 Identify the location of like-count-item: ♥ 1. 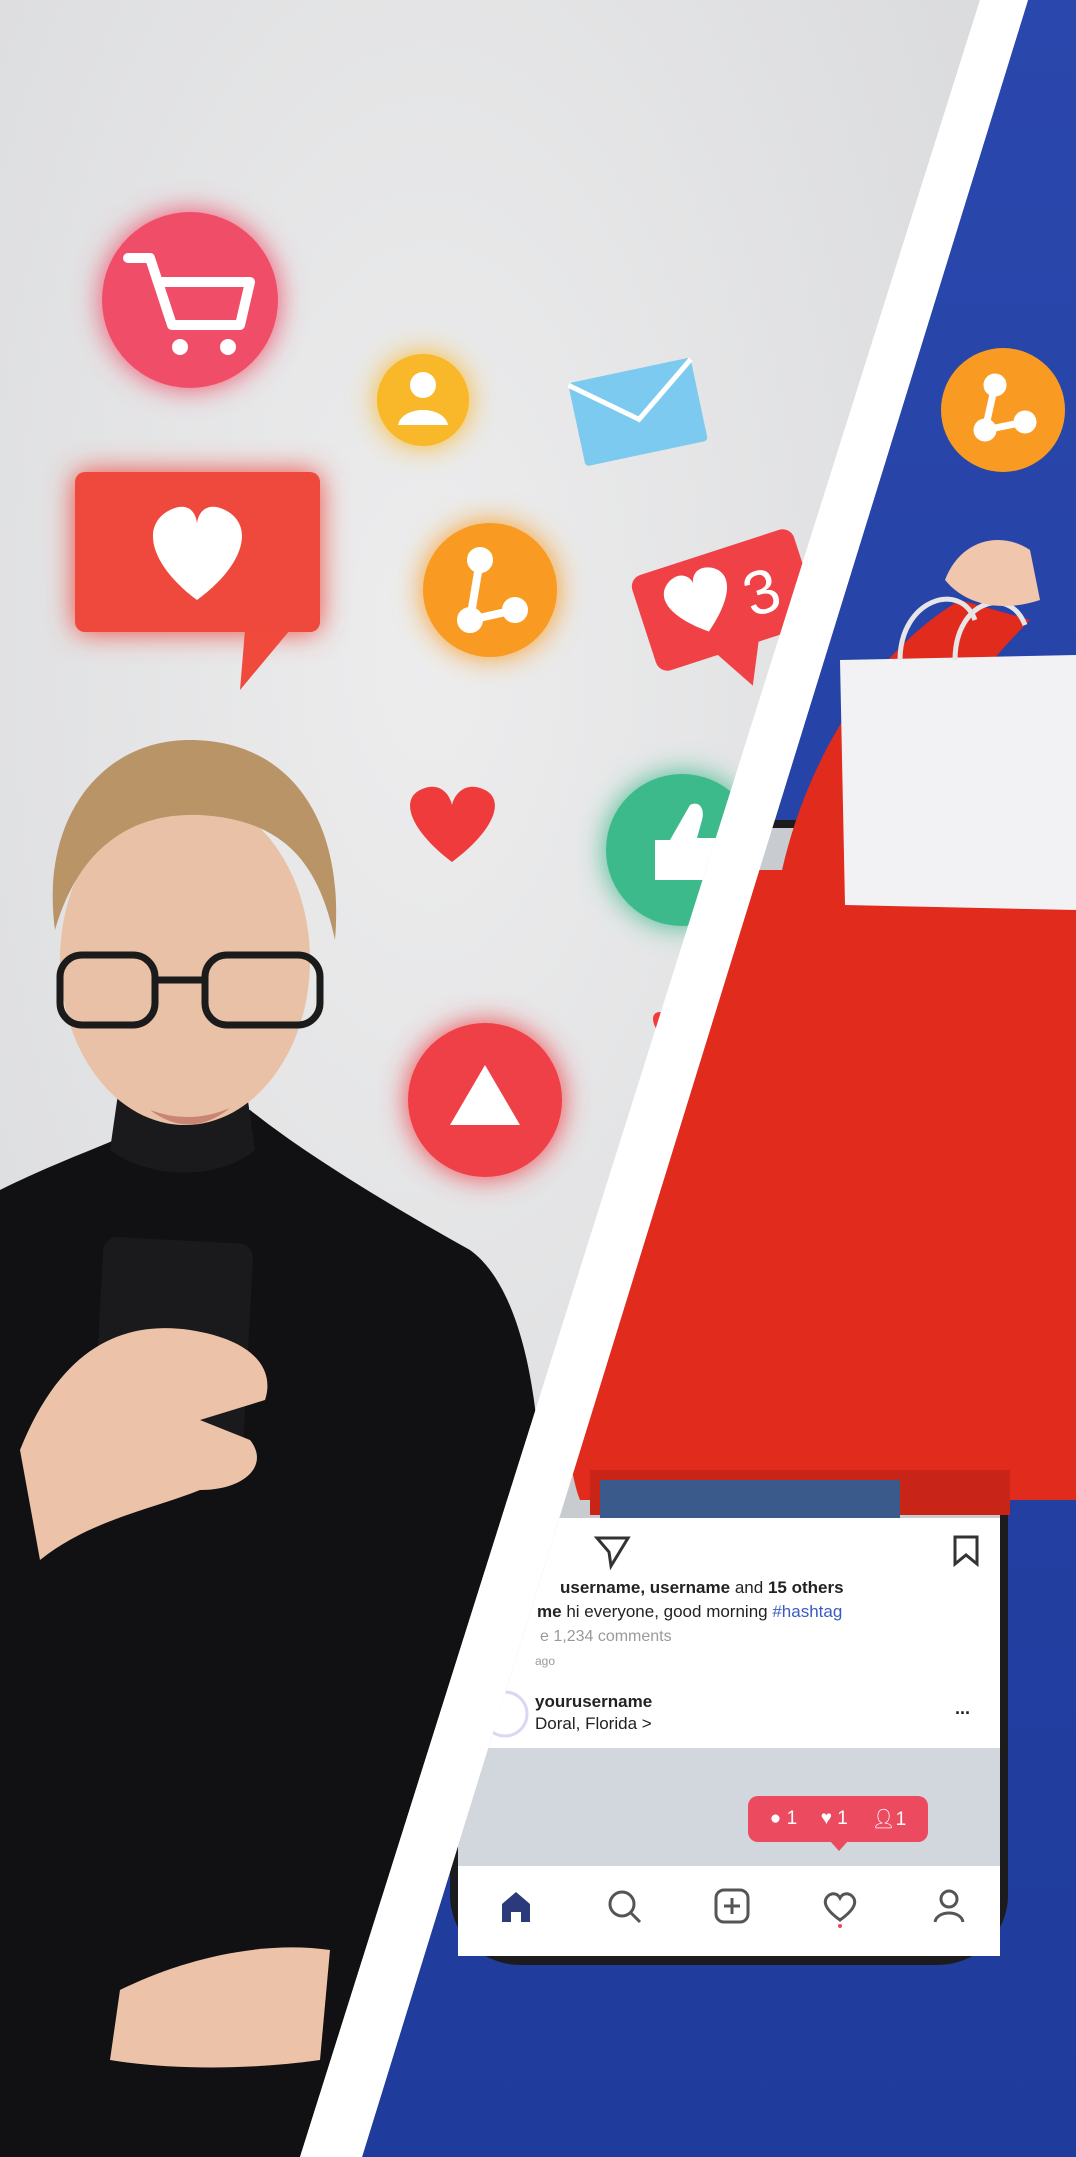
(834, 1818).